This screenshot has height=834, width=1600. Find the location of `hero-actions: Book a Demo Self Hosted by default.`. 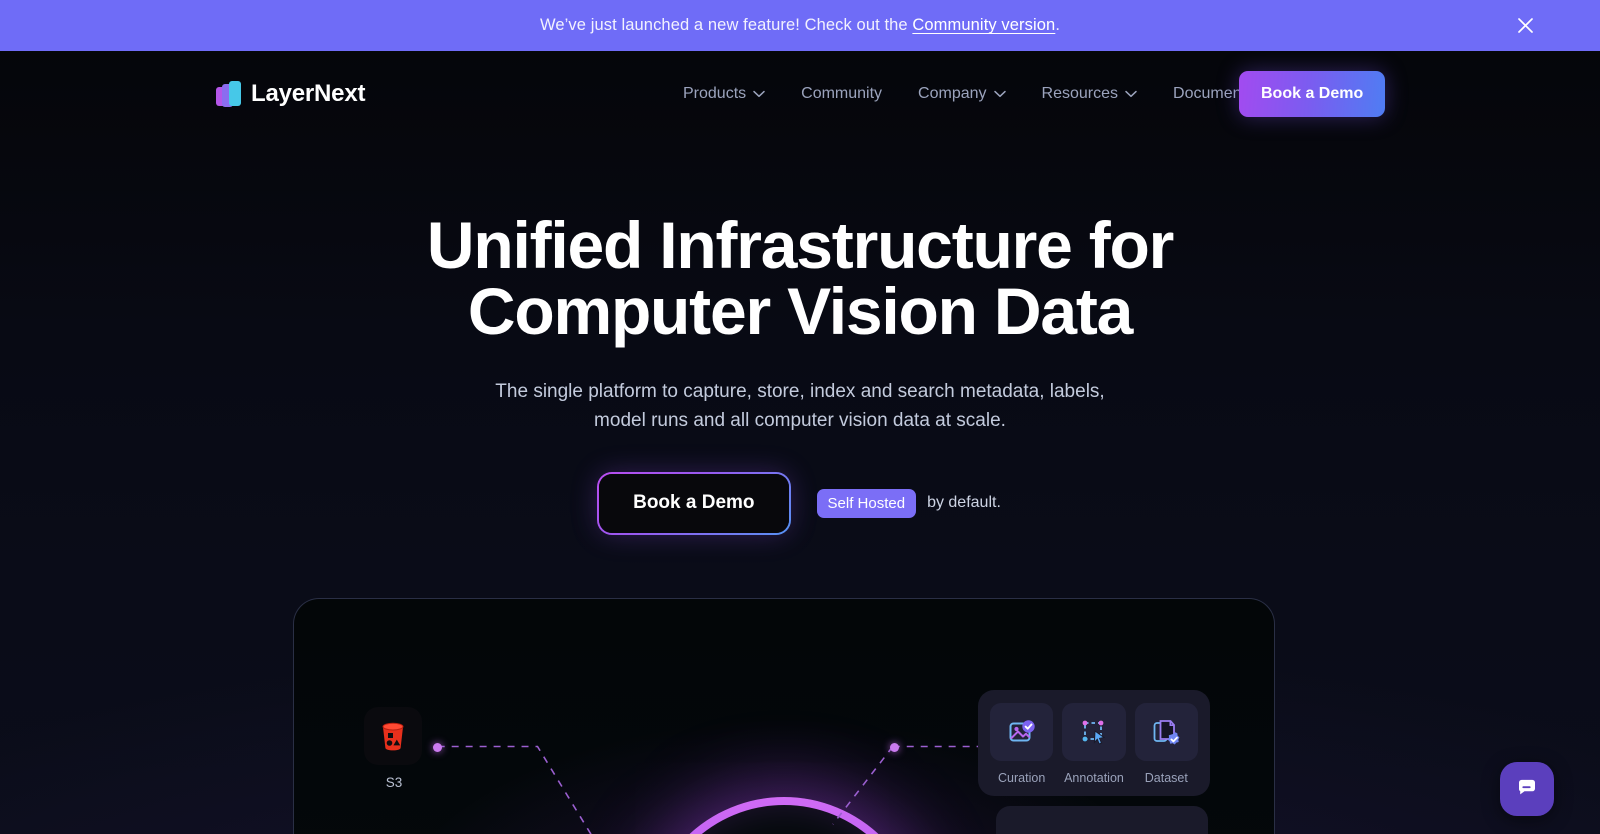

hero-actions: Book a Demo Self Hosted by default. is located at coordinates (800, 503).